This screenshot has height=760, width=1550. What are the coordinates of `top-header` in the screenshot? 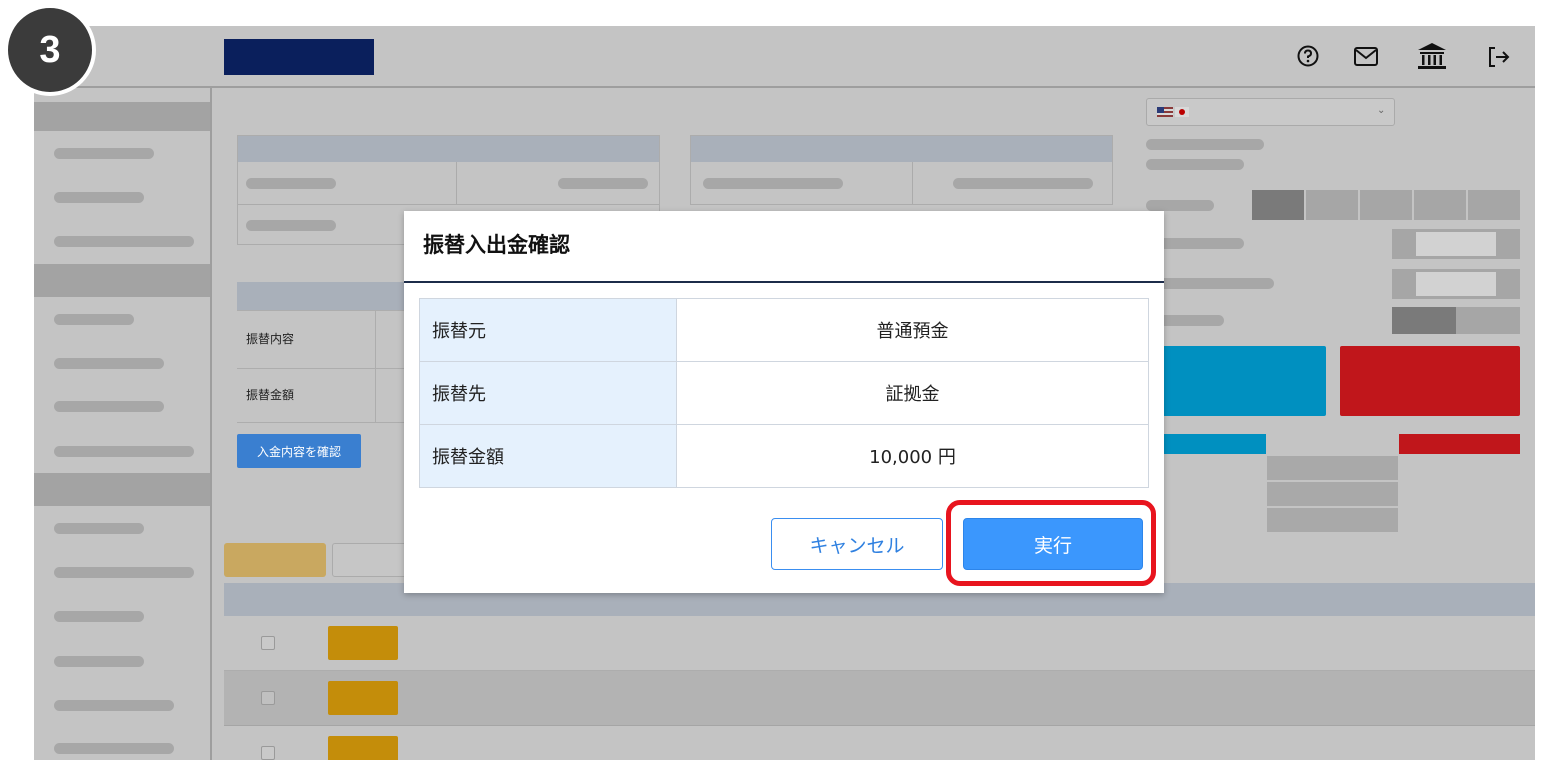 It's located at (784, 57).